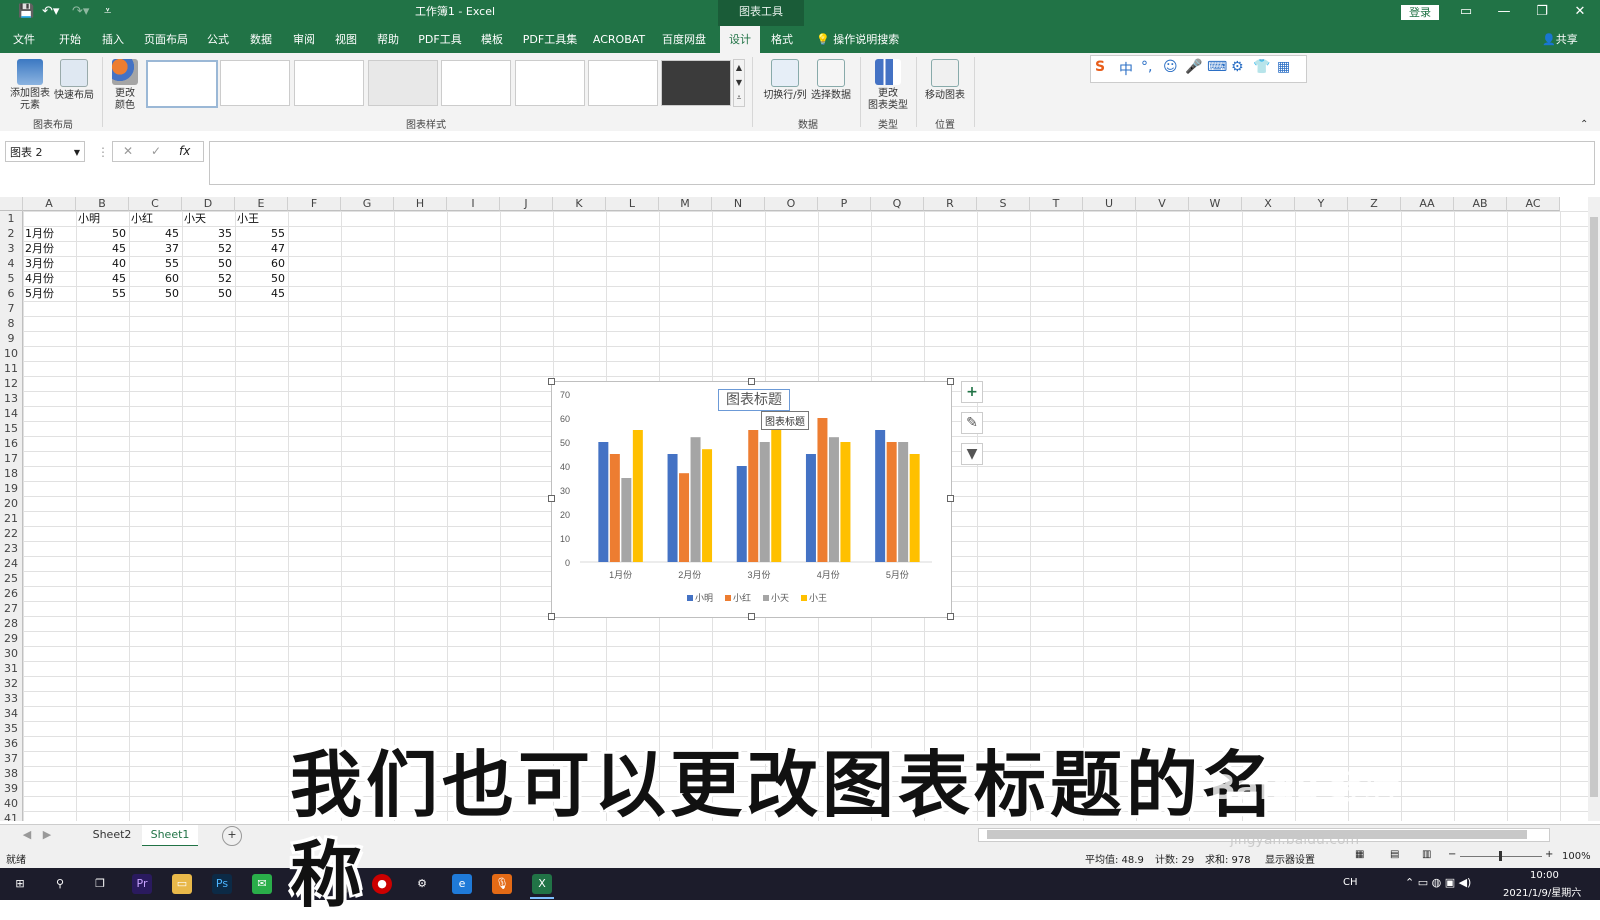  Describe the element at coordinates (207, 233) in the screenshot. I see `table-value-cell: 35` at that location.